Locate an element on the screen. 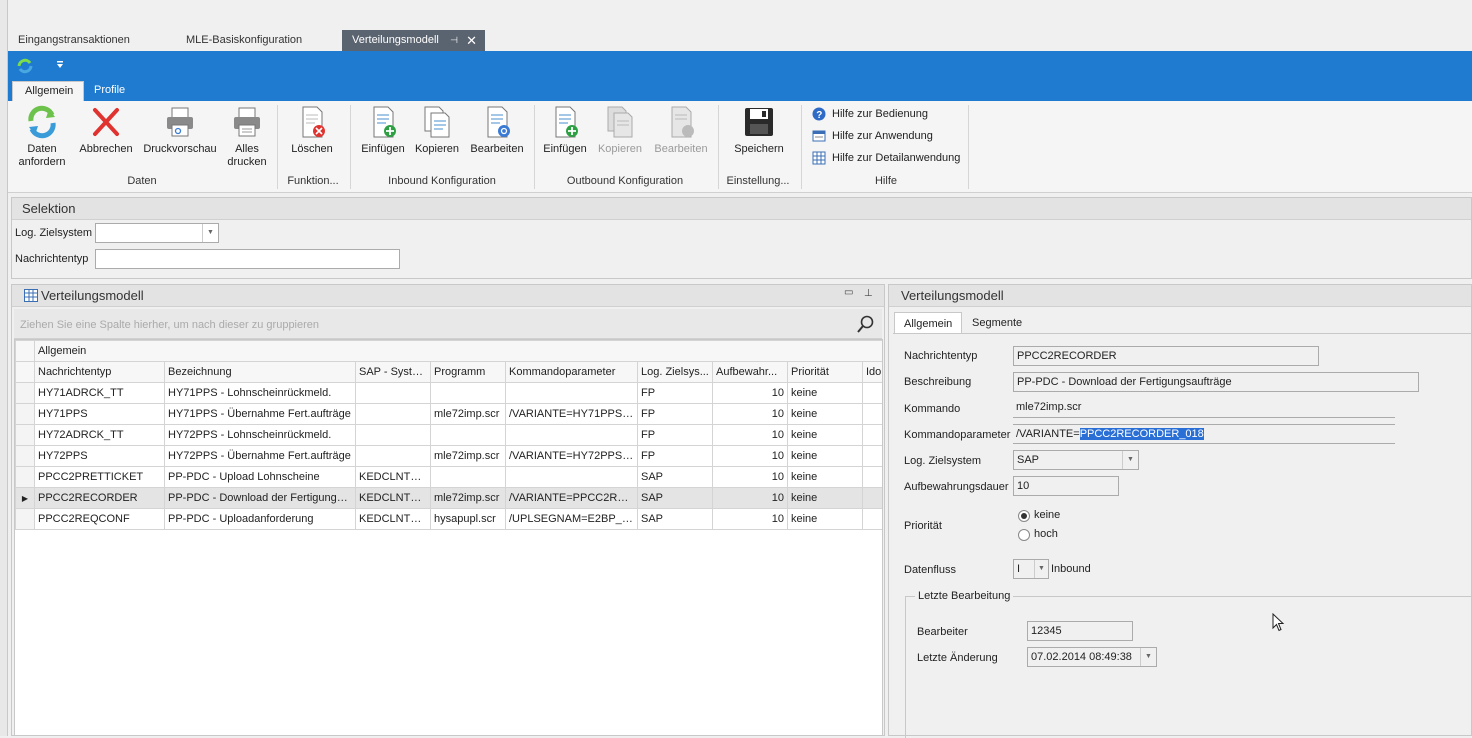  outbound-bearbeiten-button: Bearbeiten is located at coordinates (681, 130).